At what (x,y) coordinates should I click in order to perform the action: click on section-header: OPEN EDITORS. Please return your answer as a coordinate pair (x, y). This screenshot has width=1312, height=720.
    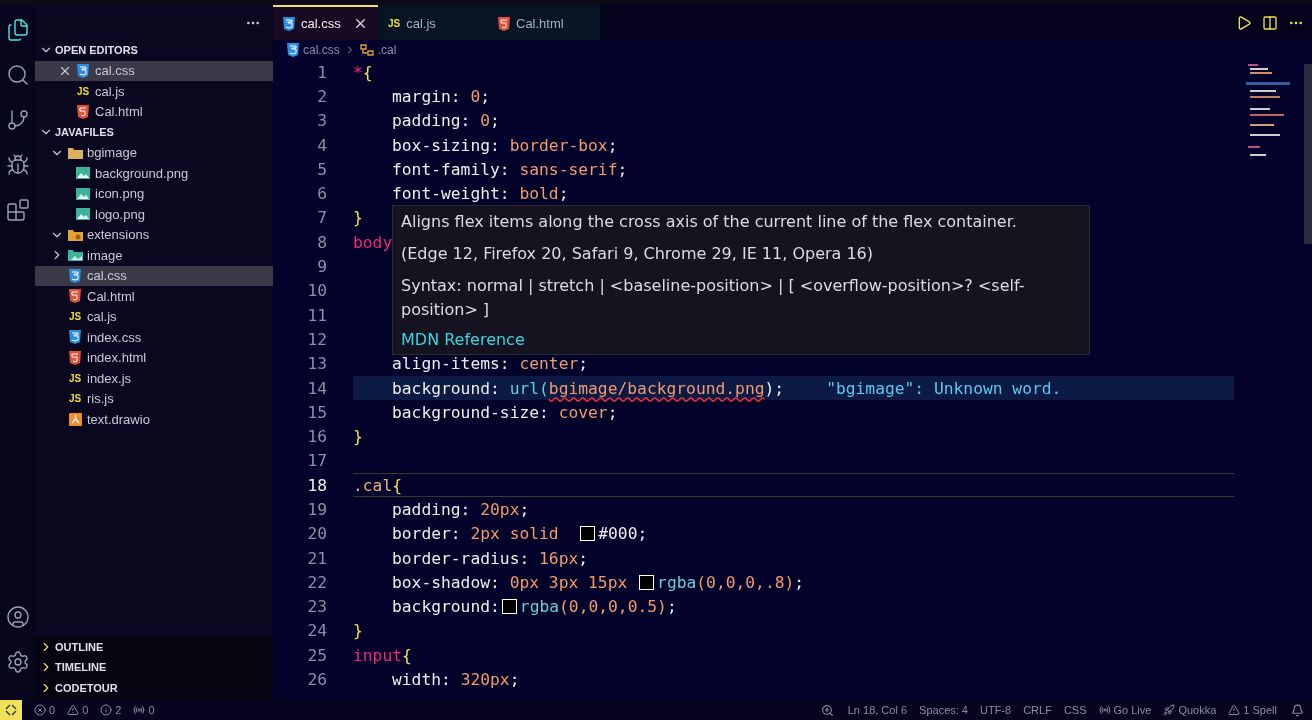
    Looking at the image, I should click on (154, 50).